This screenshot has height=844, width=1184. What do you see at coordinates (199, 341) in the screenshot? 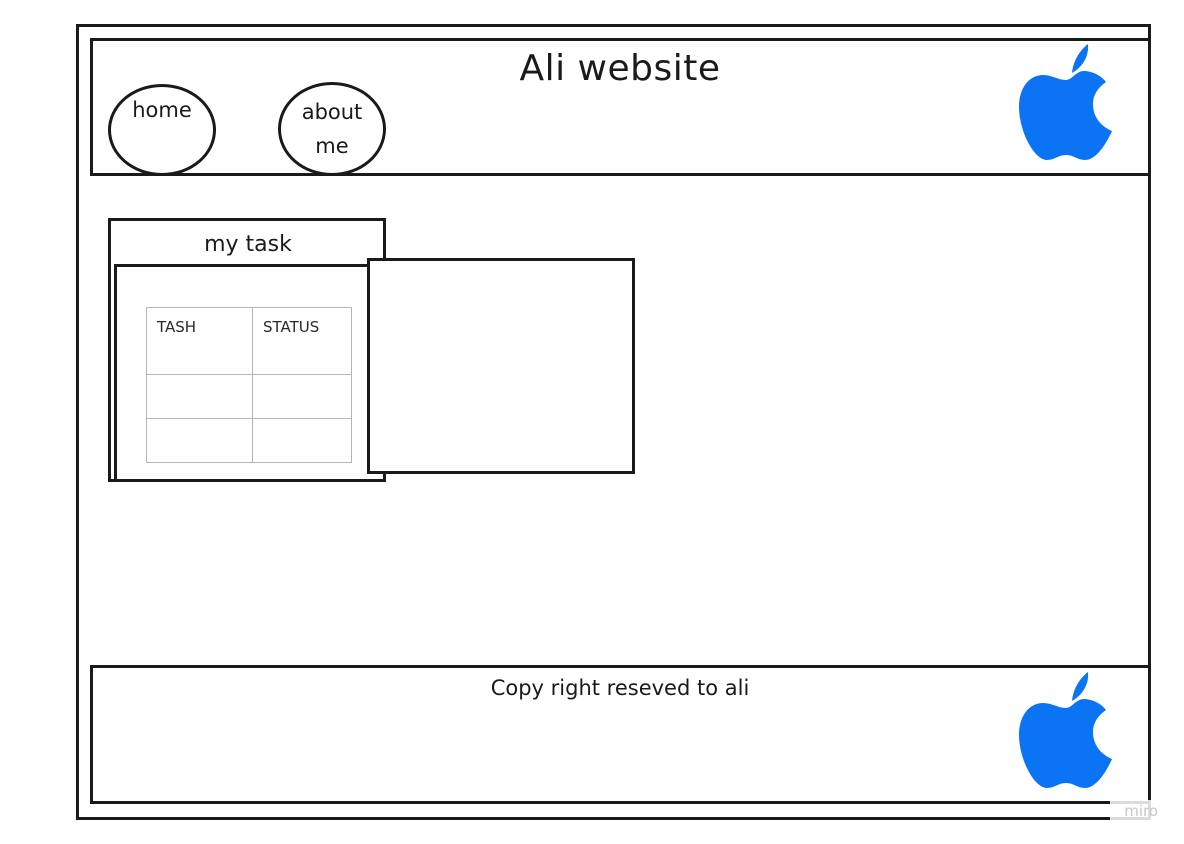
I see `column-header-task: TASH` at bounding box center [199, 341].